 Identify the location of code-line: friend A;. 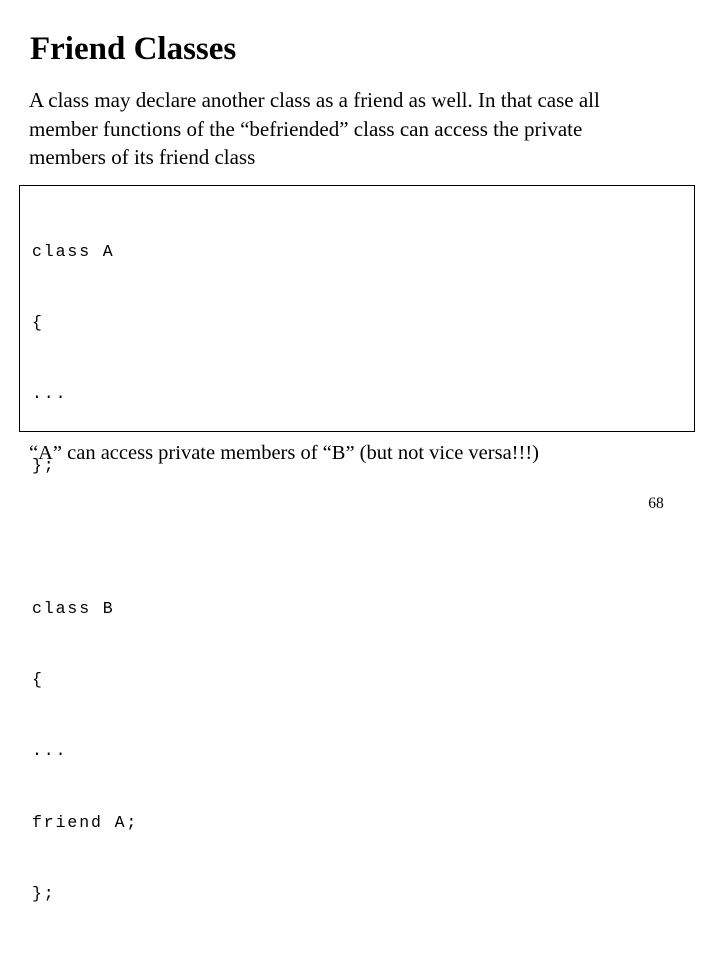
(85, 822).